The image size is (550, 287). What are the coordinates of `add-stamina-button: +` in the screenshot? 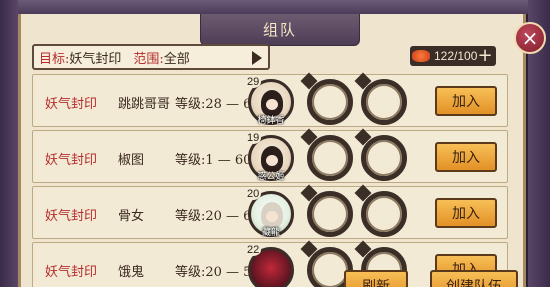 It's located at (485, 56).